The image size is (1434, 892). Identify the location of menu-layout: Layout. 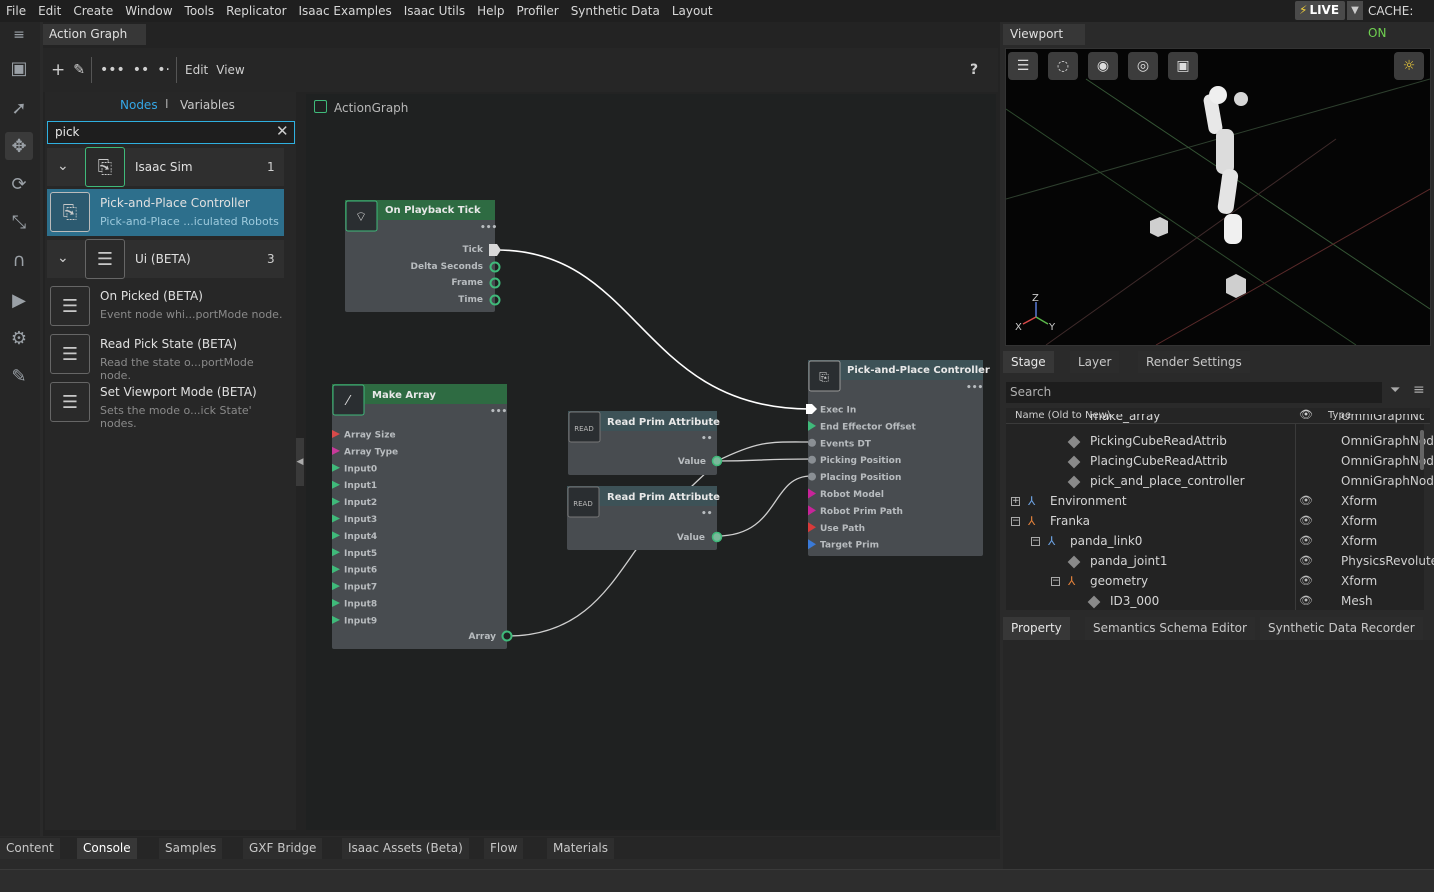
(692, 11).